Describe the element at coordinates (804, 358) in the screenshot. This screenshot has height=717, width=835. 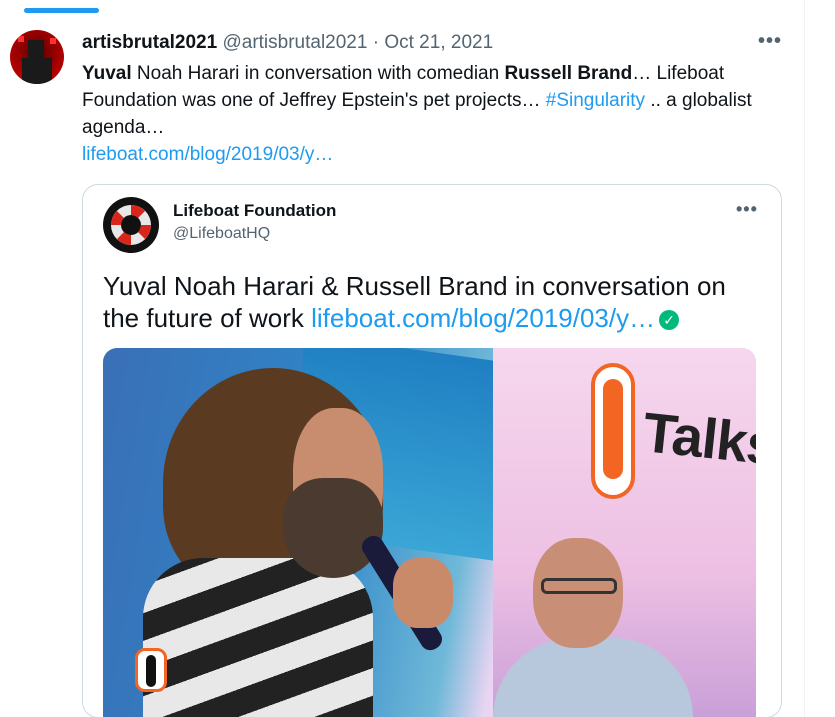
I see `timeline-border` at that location.